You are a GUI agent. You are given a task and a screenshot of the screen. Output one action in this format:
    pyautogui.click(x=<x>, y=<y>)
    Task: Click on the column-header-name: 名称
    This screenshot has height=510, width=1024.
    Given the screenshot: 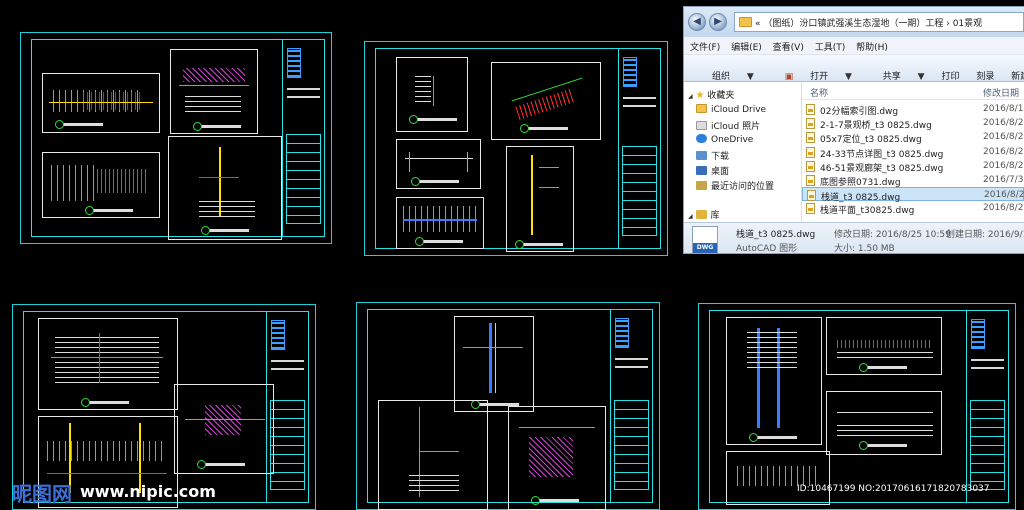 What is the action you would take?
    pyautogui.click(x=819, y=92)
    